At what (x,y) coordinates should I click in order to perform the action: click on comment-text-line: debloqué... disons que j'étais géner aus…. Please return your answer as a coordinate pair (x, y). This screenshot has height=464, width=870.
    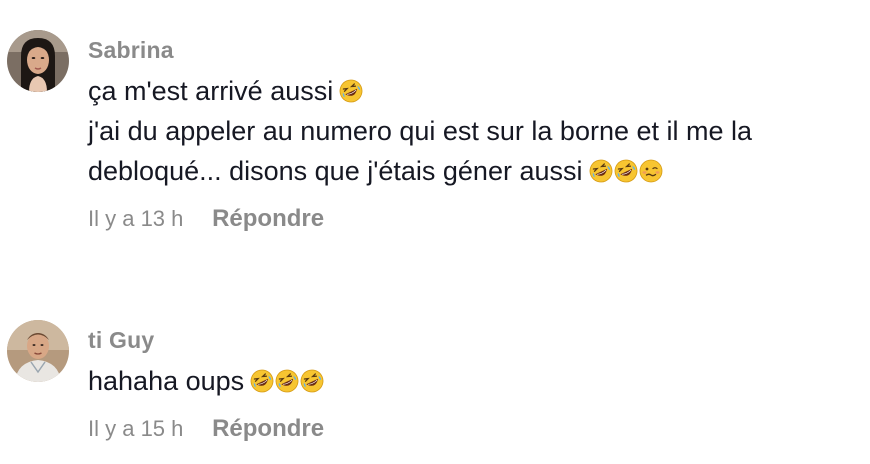
    Looking at the image, I should click on (473, 171).